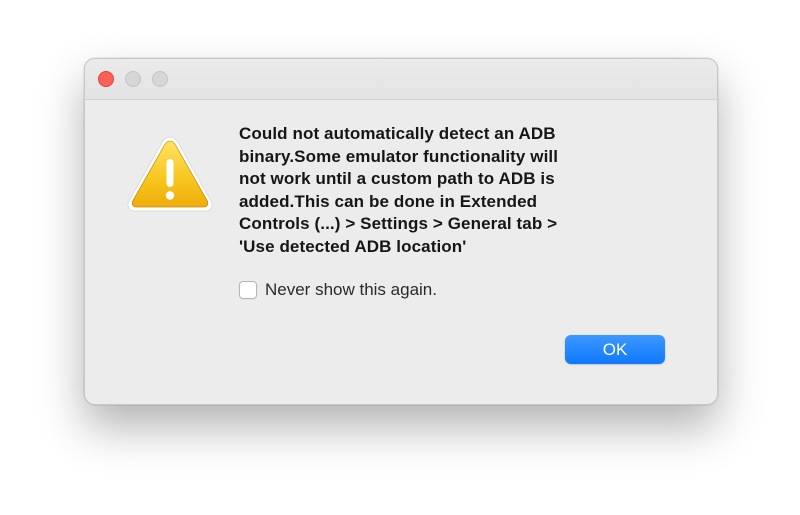 The image size is (800, 515). I want to click on title-bar, so click(401, 79).